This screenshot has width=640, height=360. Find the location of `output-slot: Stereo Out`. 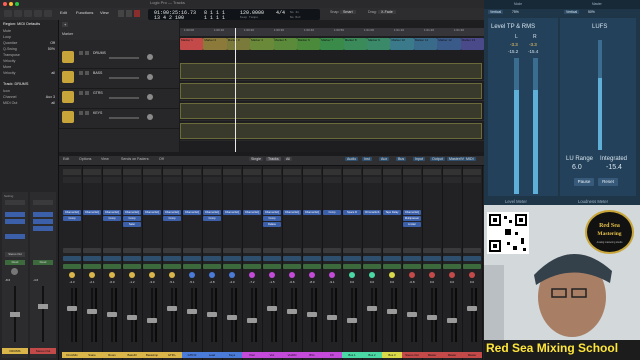

output-slot: Stereo Out is located at coordinates (15, 254).